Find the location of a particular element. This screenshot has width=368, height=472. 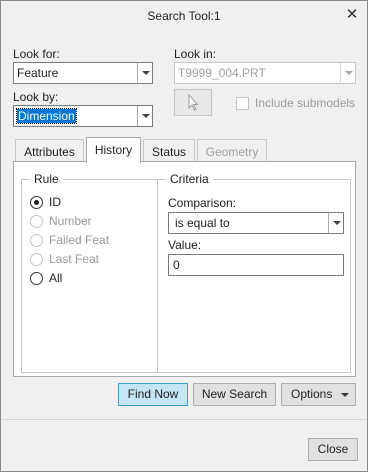

include-submodels-checkbox is located at coordinates (242, 103).